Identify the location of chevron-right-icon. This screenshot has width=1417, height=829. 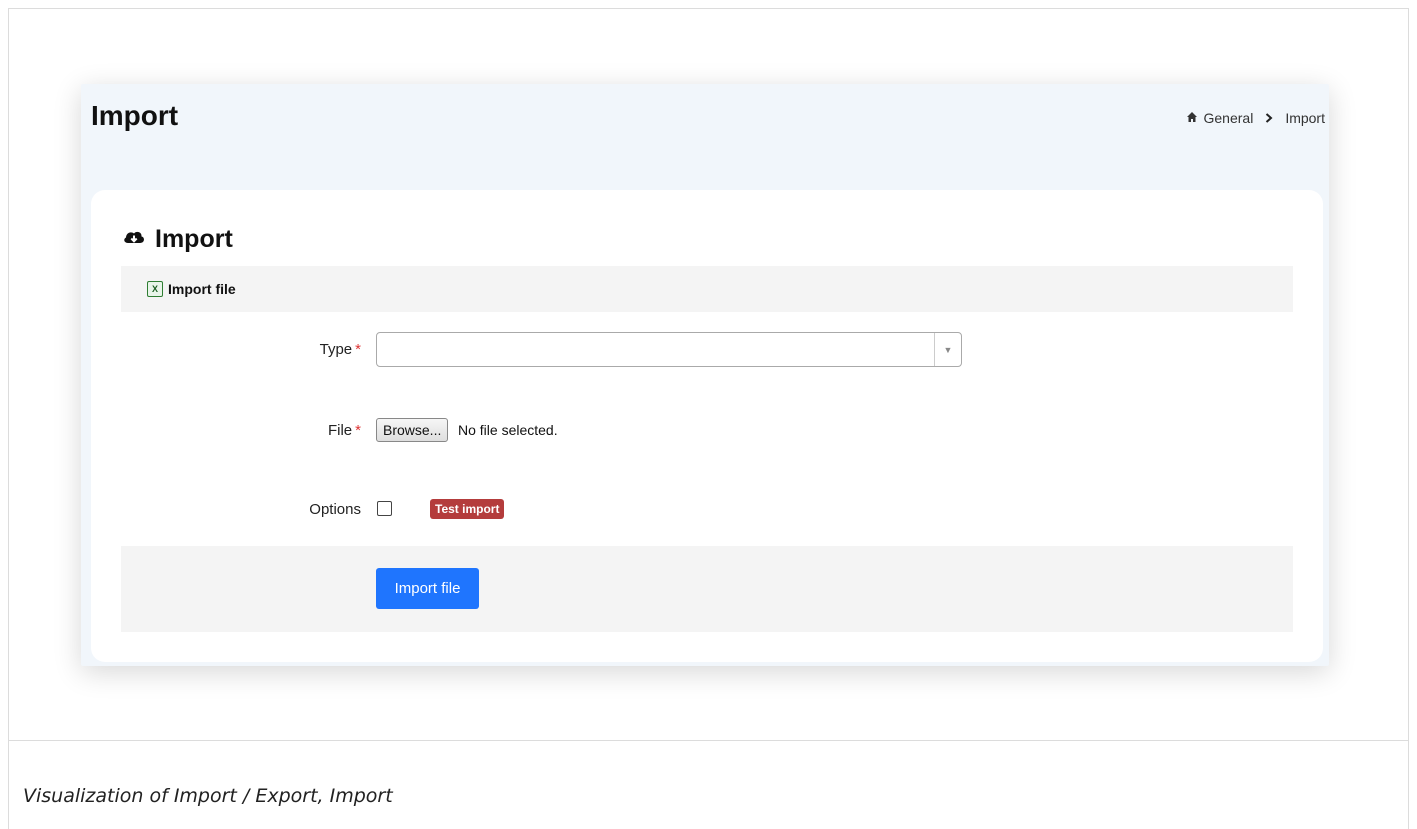
(1269, 118).